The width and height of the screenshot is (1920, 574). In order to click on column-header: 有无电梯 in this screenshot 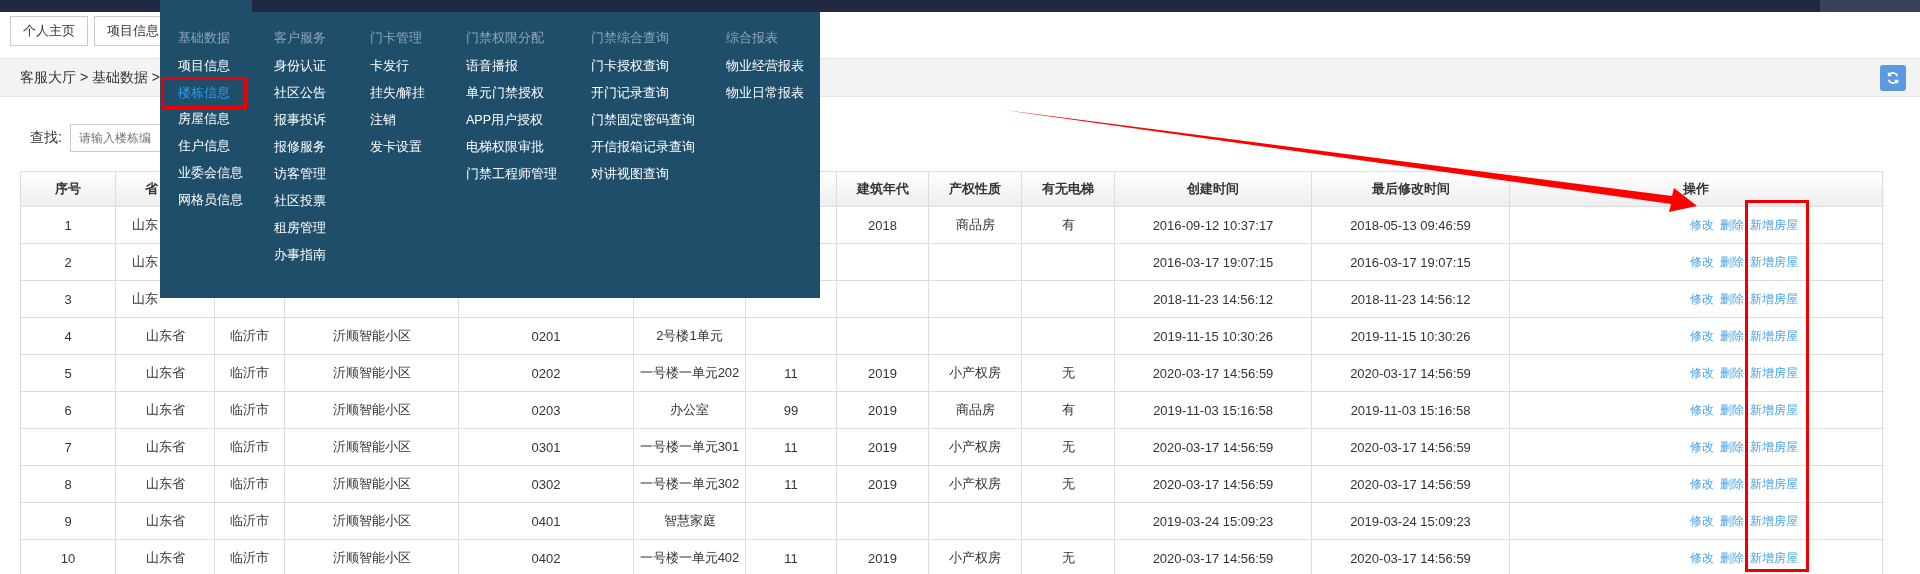, I will do `click(1068, 189)`.